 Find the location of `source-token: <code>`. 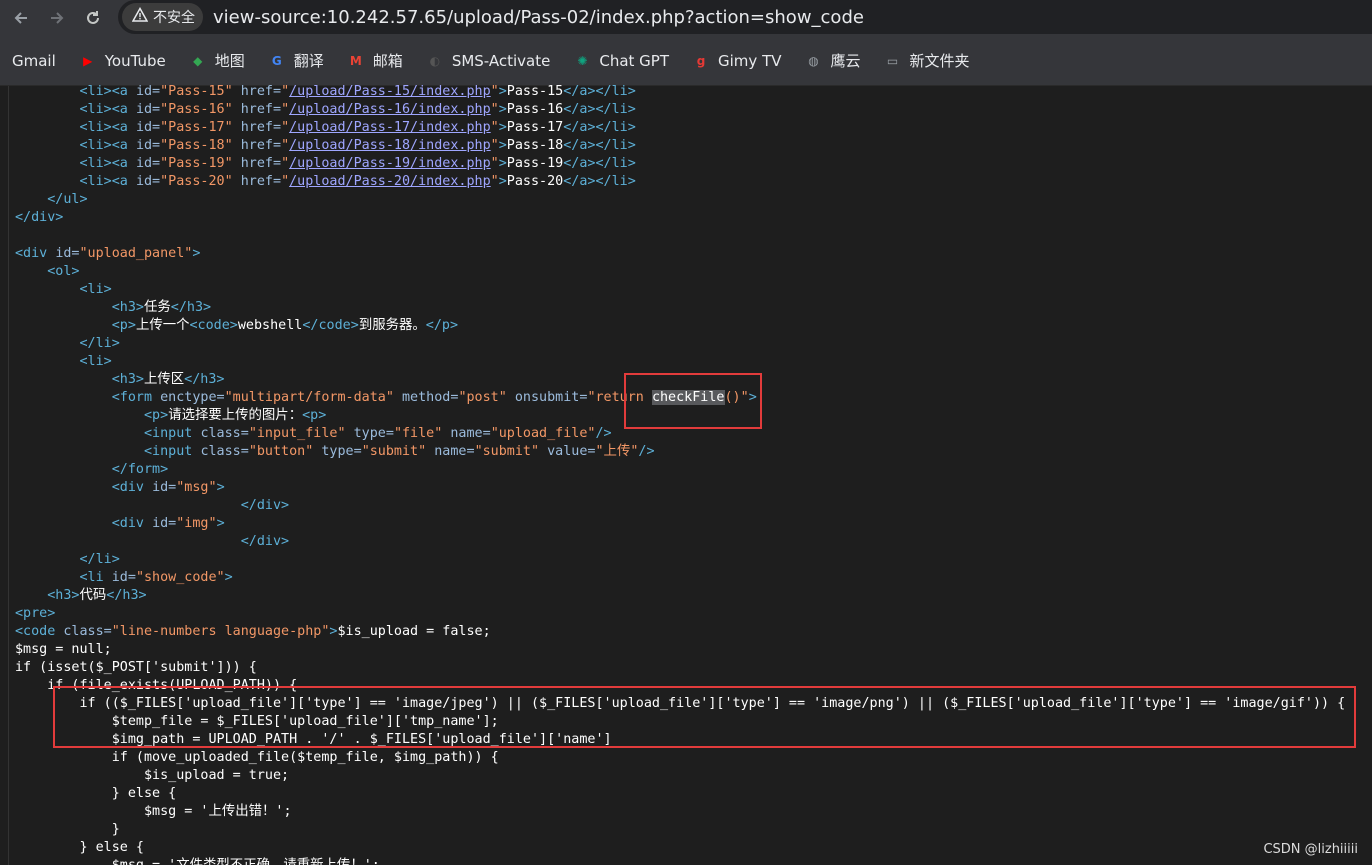

source-token: <code> is located at coordinates (213, 325).